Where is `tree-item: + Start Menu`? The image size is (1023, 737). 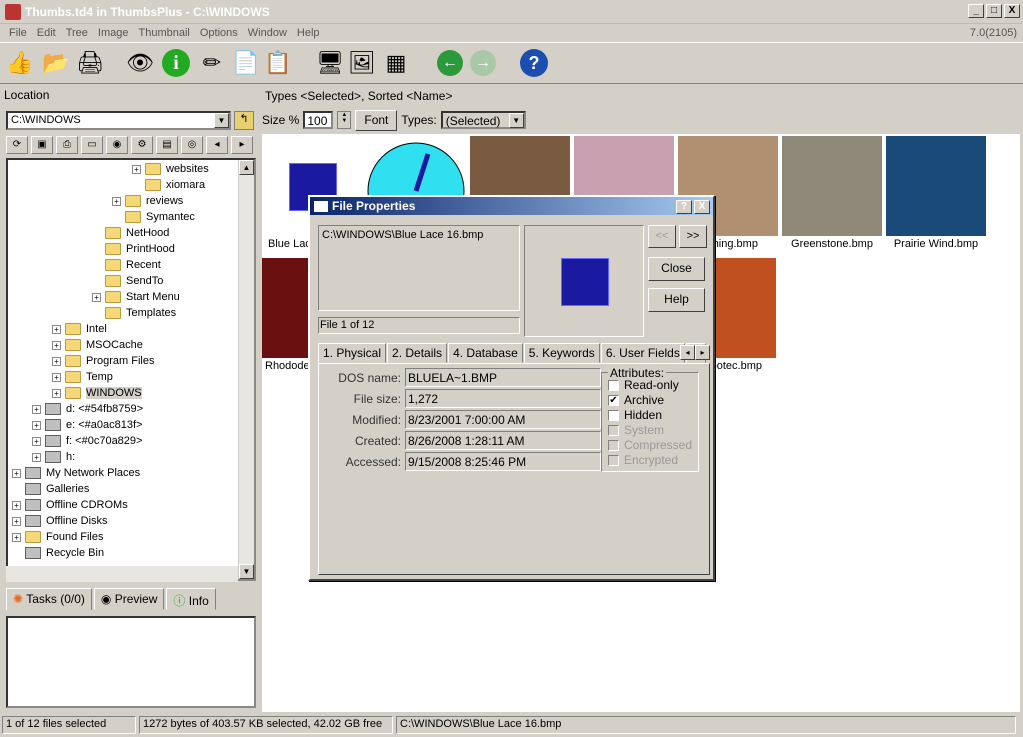
tree-item: + Start Menu is located at coordinates (136, 297).